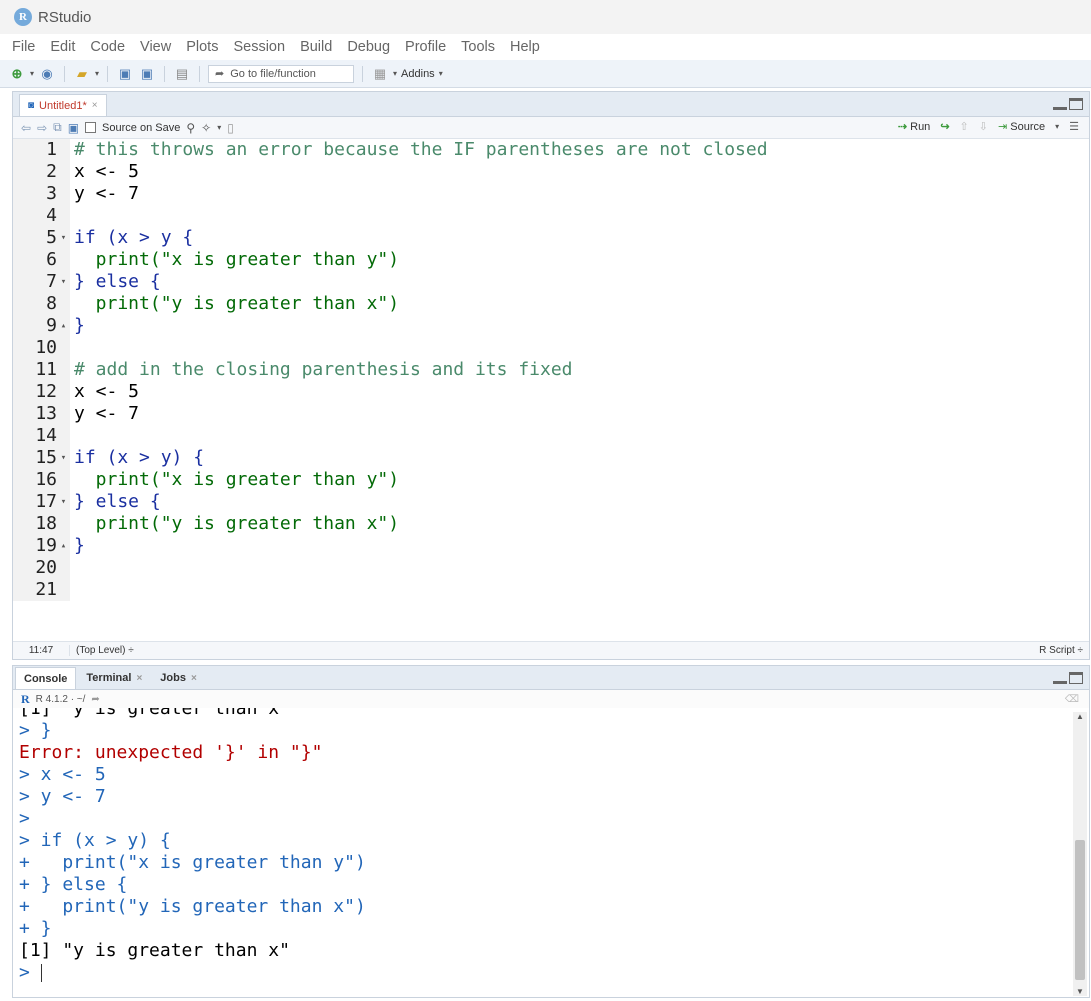 The height and width of the screenshot is (1001, 1091). Describe the element at coordinates (1002, 127) in the screenshot. I see `source-arrow-icon: ⇥` at that location.